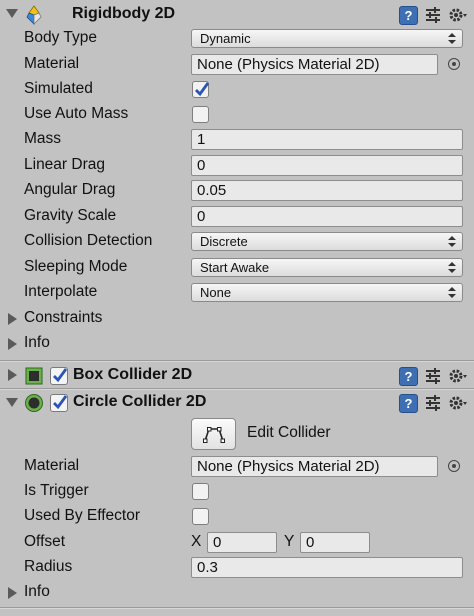 The image size is (474, 616). I want to click on offset-y-label: Y, so click(289, 541).